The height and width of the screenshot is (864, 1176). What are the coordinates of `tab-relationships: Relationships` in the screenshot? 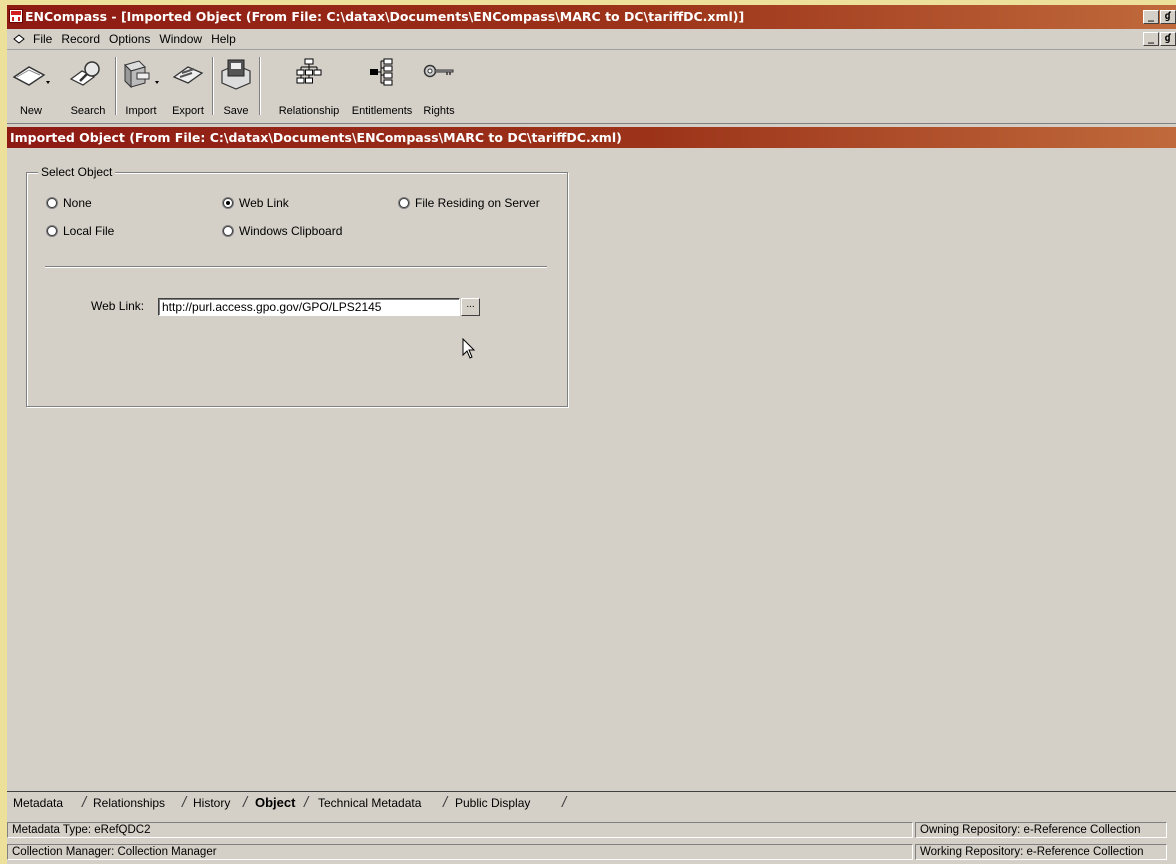 It's located at (129, 803).